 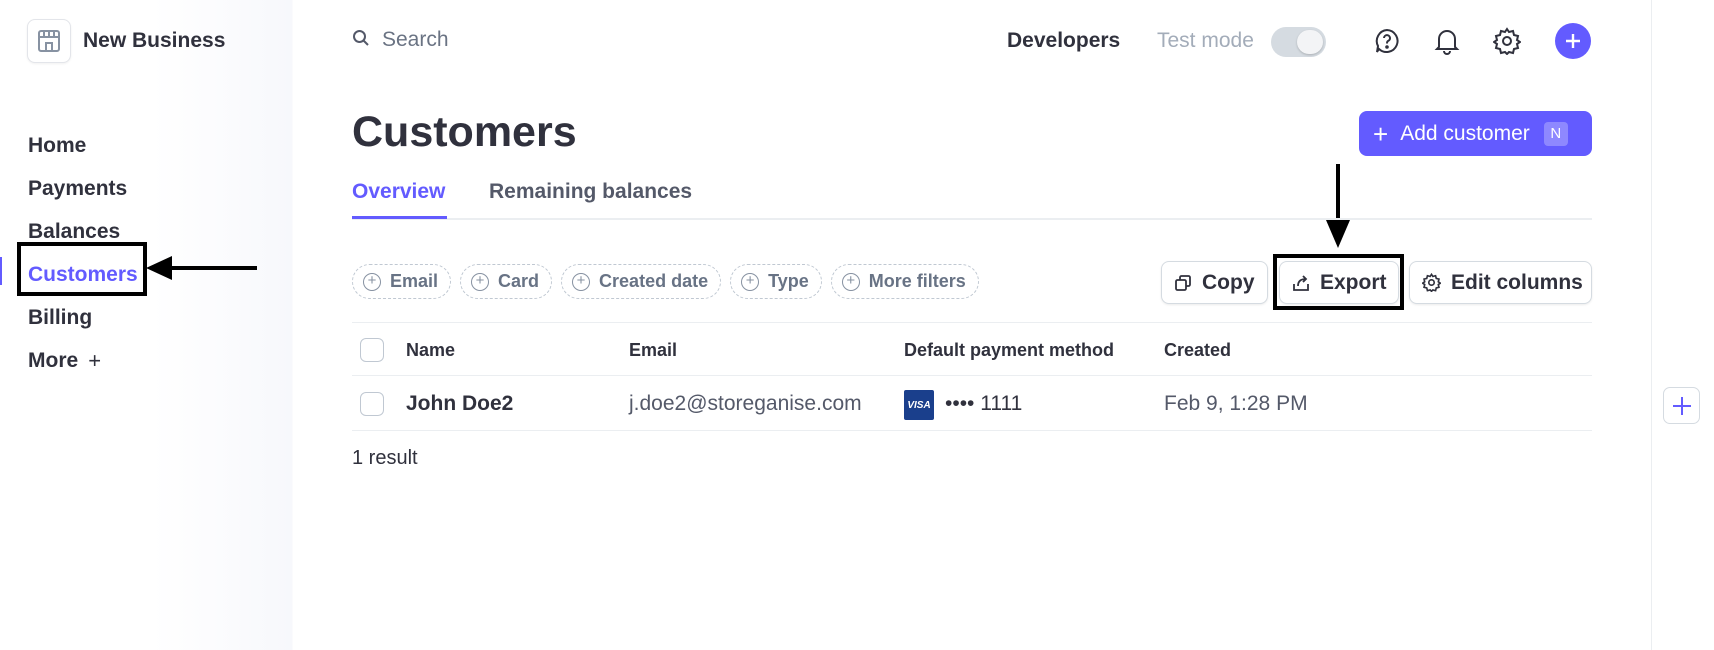 I want to click on help-icon, so click(x=1387, y=41).